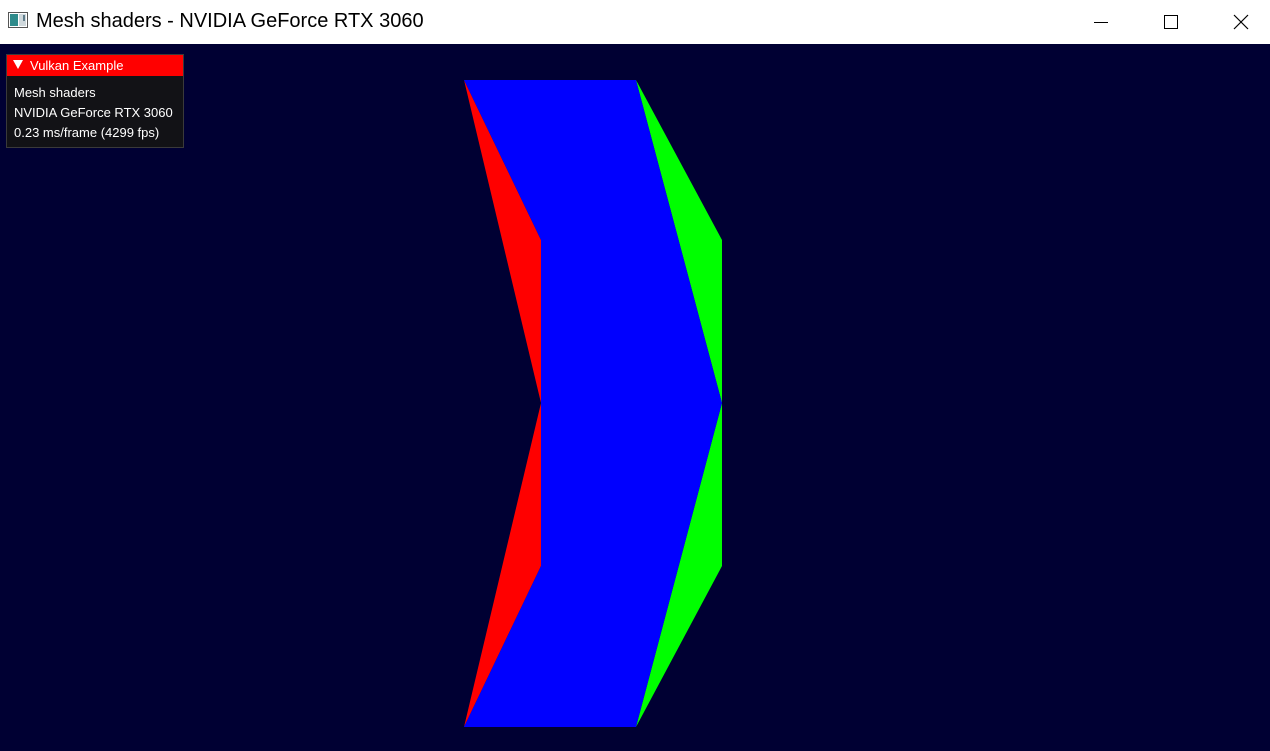 This screenshot has width=1270, height=751. Describe the element at coordinates (87, 132) in the screenshot. I see `overlay-frame-stats: 0.23 ms/frame (4299 fps)` at that location.